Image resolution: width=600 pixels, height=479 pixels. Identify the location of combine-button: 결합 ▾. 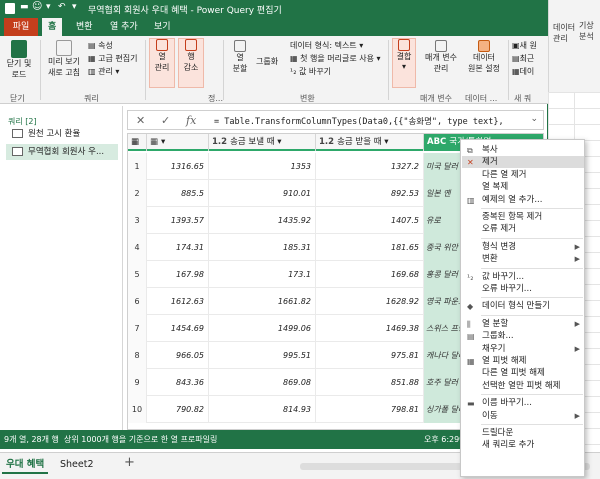
(404, 63).